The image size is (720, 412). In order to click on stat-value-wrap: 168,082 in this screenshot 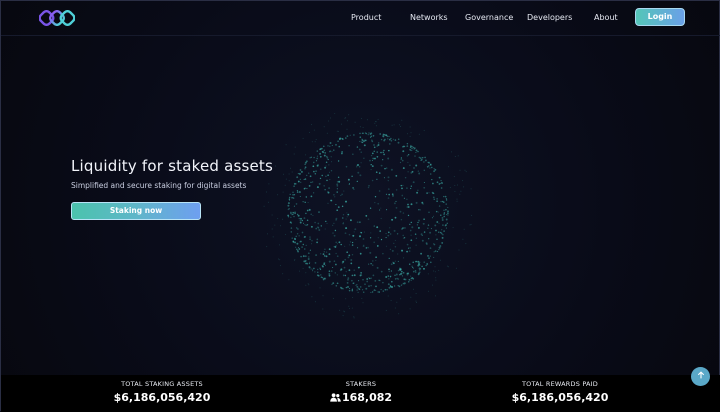, I will do `click(361, 397)`.